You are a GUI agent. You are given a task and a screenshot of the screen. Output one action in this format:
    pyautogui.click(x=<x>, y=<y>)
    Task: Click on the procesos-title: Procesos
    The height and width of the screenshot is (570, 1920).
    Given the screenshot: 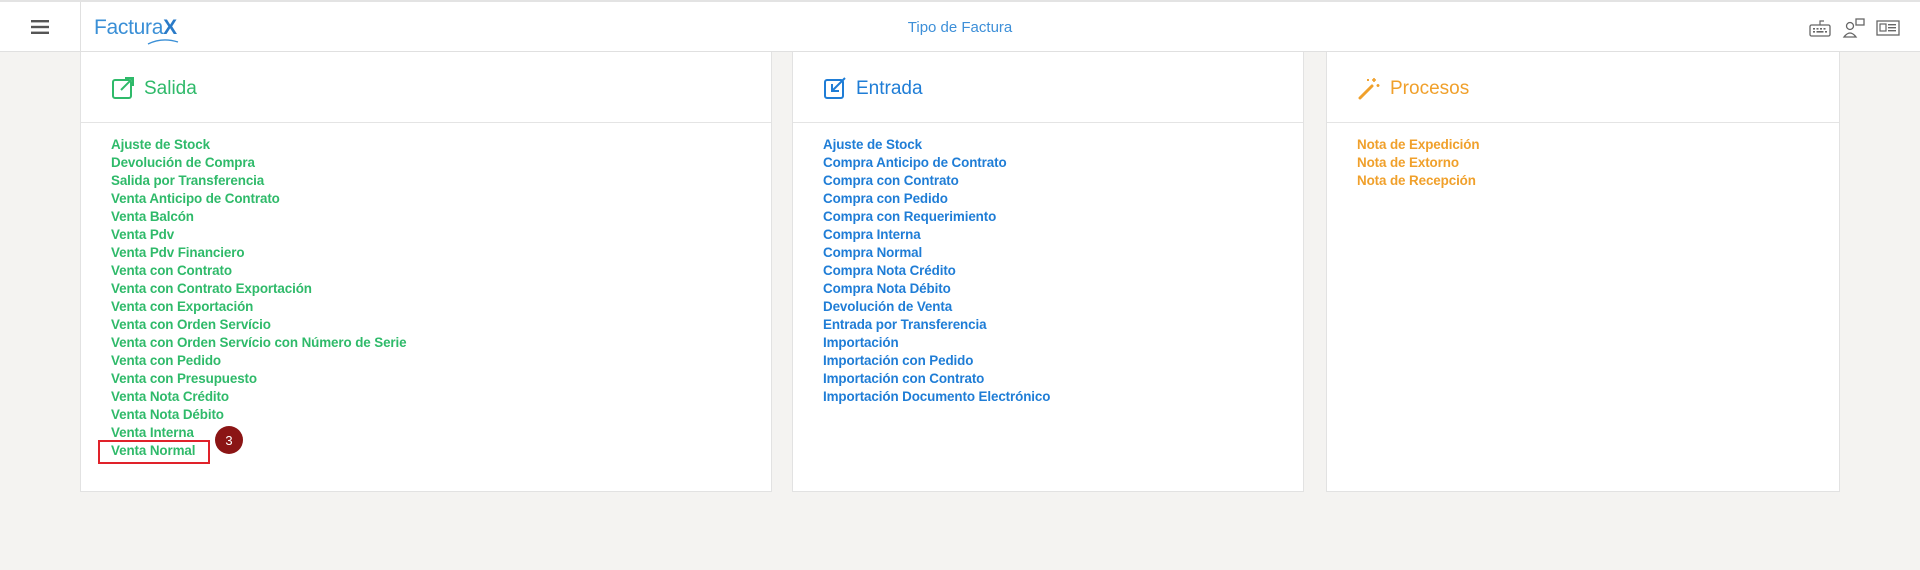 What is the action you would take?
    pyautogui.click(x=1430, y=88)
    